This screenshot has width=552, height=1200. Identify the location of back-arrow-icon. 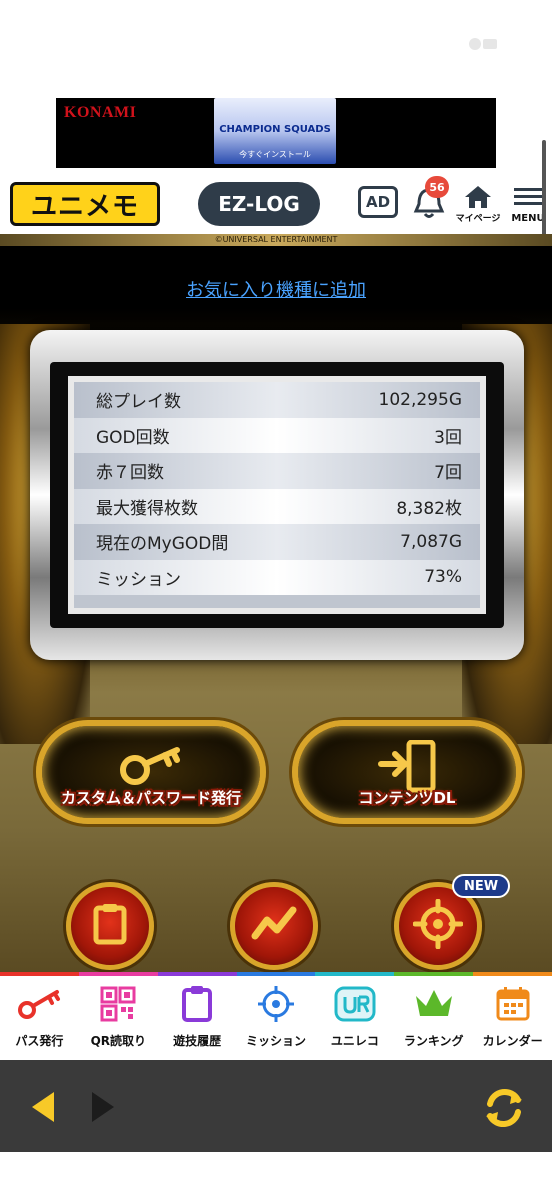
(43, 1109).